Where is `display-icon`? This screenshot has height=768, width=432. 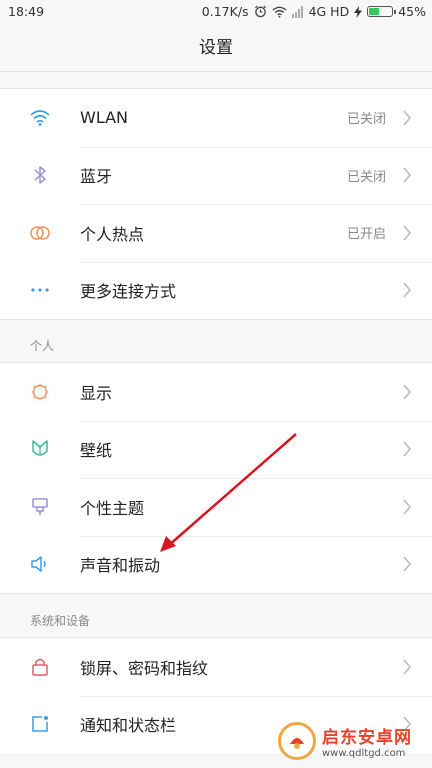
display-icon is located at coordinates (40, 392).